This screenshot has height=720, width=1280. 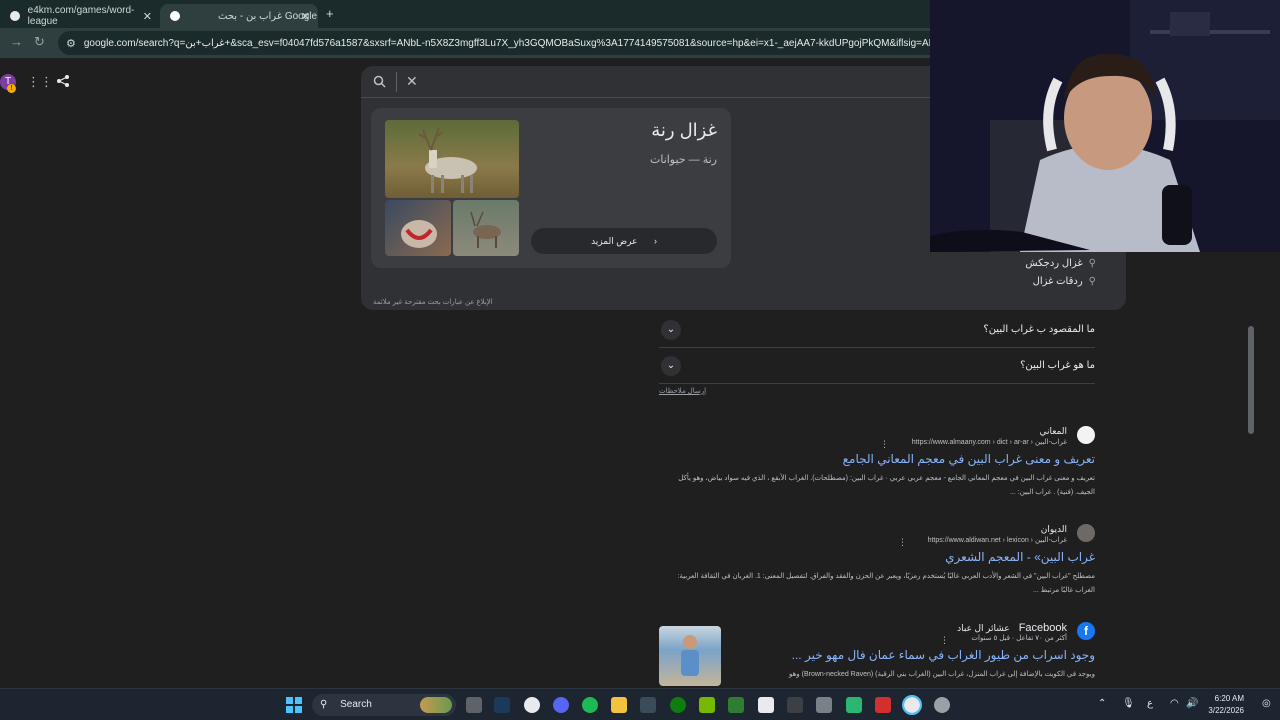 What do you see at coordinates (330, 13) in the screenshot?
I see `new-tab-button: +` at bounding box center [330, 13].